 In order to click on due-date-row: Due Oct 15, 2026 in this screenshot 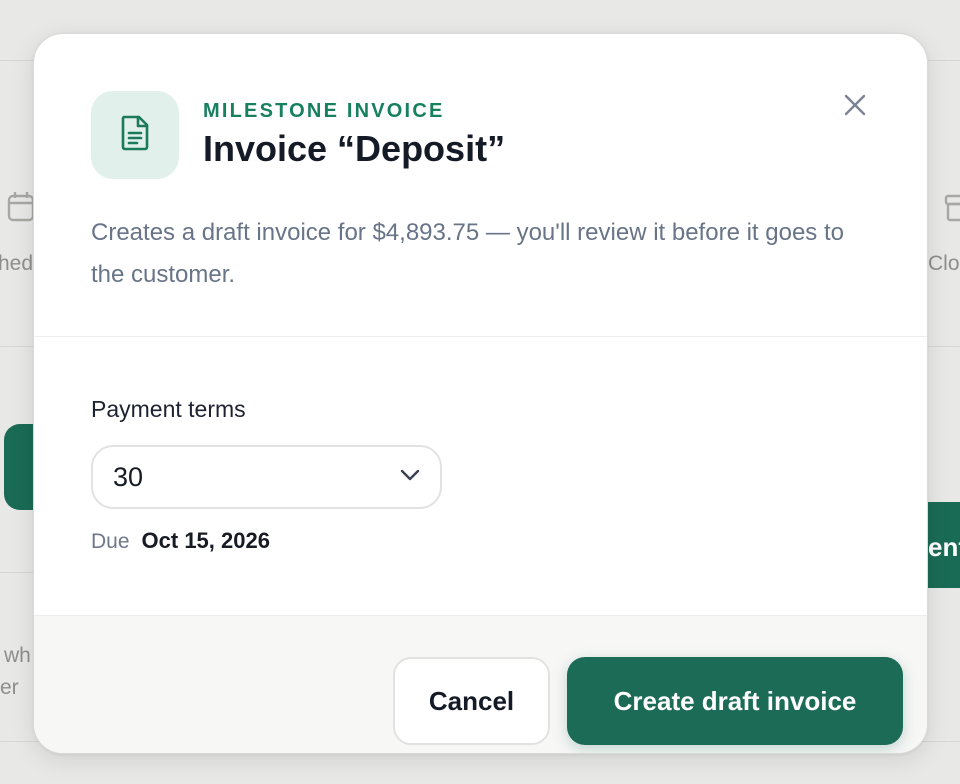, I will do `click(180, 541)`.